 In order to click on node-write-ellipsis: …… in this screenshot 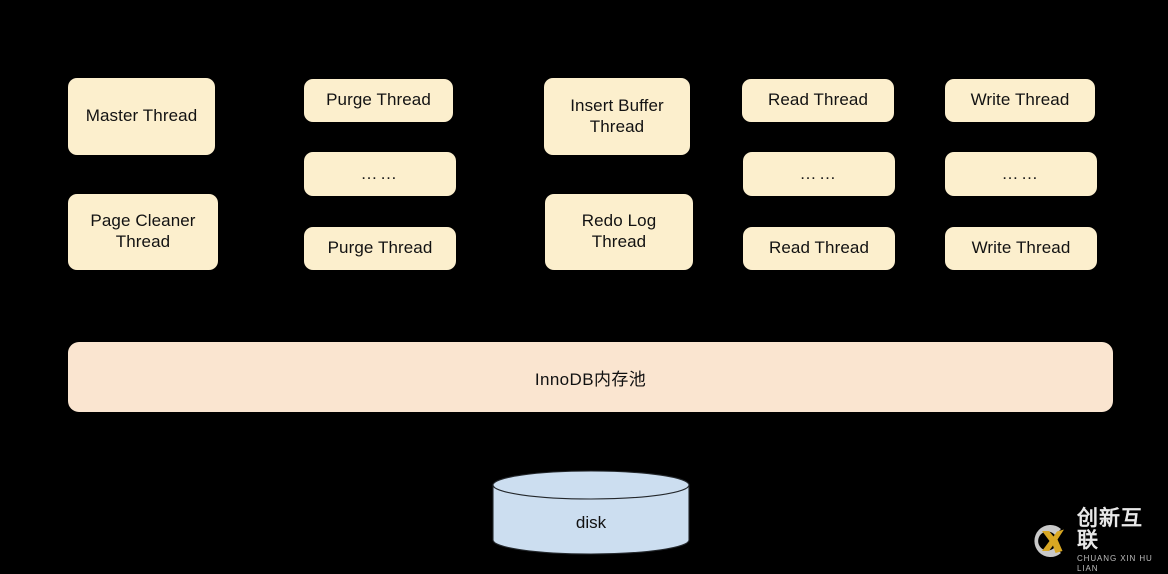, I will do `click(1021, 174)`.